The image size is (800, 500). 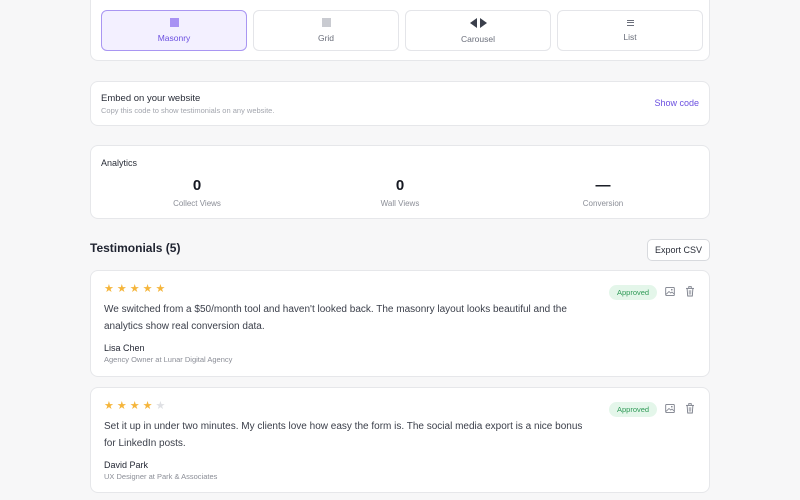 What do you see at coordinates (478, 38) in the screenshot?
I see `layout-option-label: Carousel` at bounding box center [478, 38].